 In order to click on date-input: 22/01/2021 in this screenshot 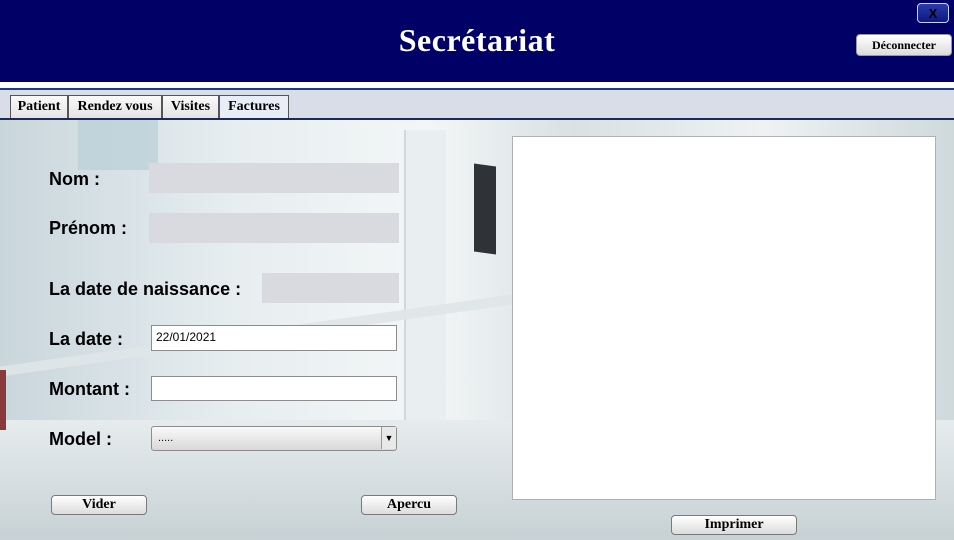, I will do `click(274, 338)`.